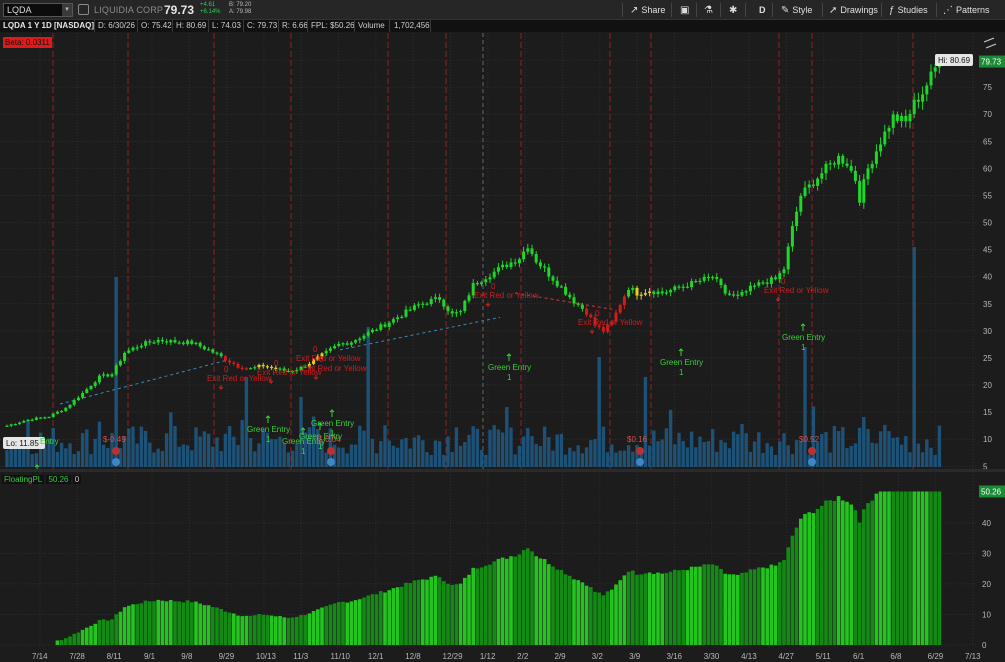  What do you see at coordinates (83, 9) in the screenshot?
I see `link-icon` at bounding box center [83, 9].